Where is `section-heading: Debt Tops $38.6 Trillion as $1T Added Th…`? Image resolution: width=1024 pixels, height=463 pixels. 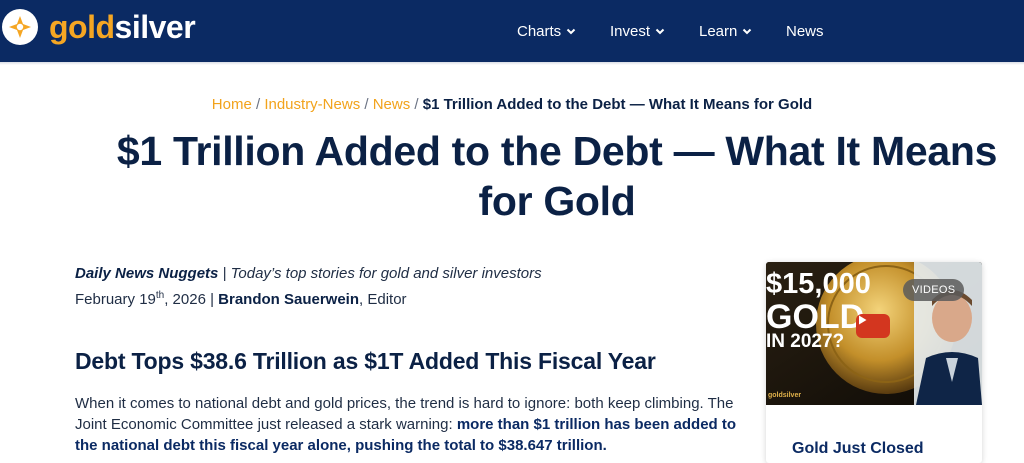 section-heading: Debt Tops $38.6 Trillion as $1T Added Th… is located at coordinates (365, 361).